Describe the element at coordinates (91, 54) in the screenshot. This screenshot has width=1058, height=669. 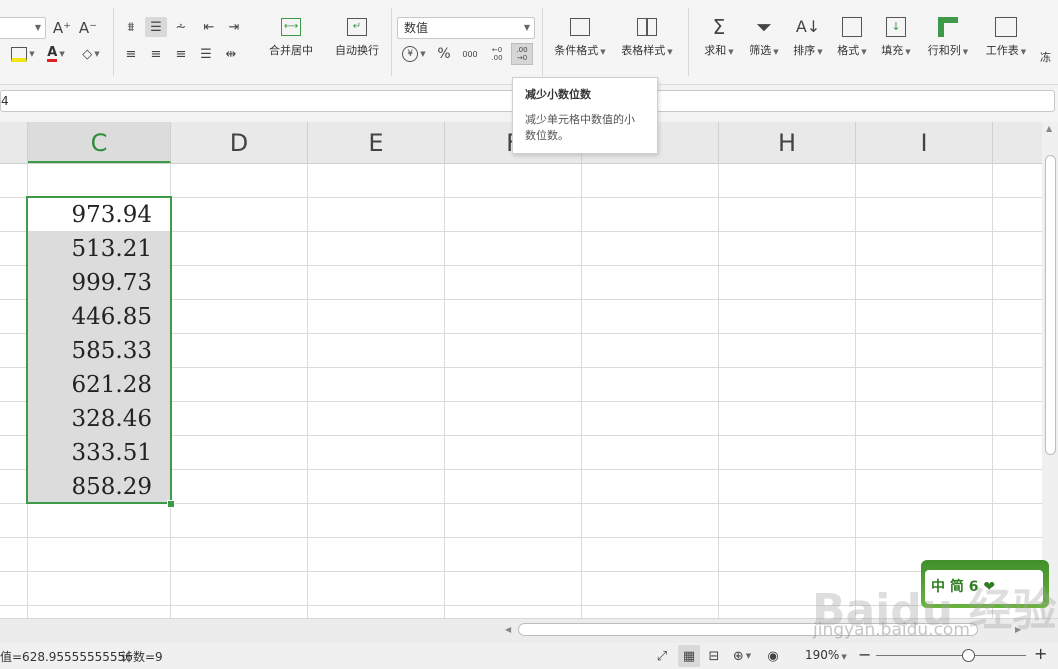
I see `clear-format-button: ◇ ▼` at that location.